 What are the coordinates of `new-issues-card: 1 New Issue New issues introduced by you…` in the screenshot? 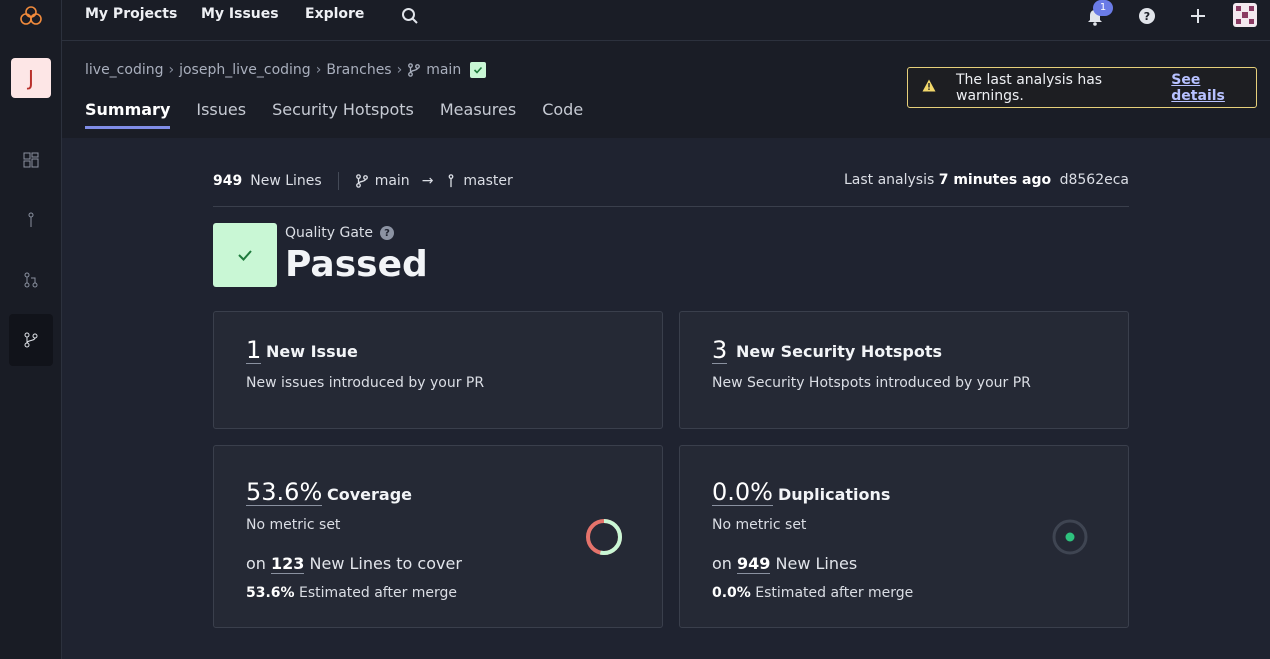 It's located at (438, 370).